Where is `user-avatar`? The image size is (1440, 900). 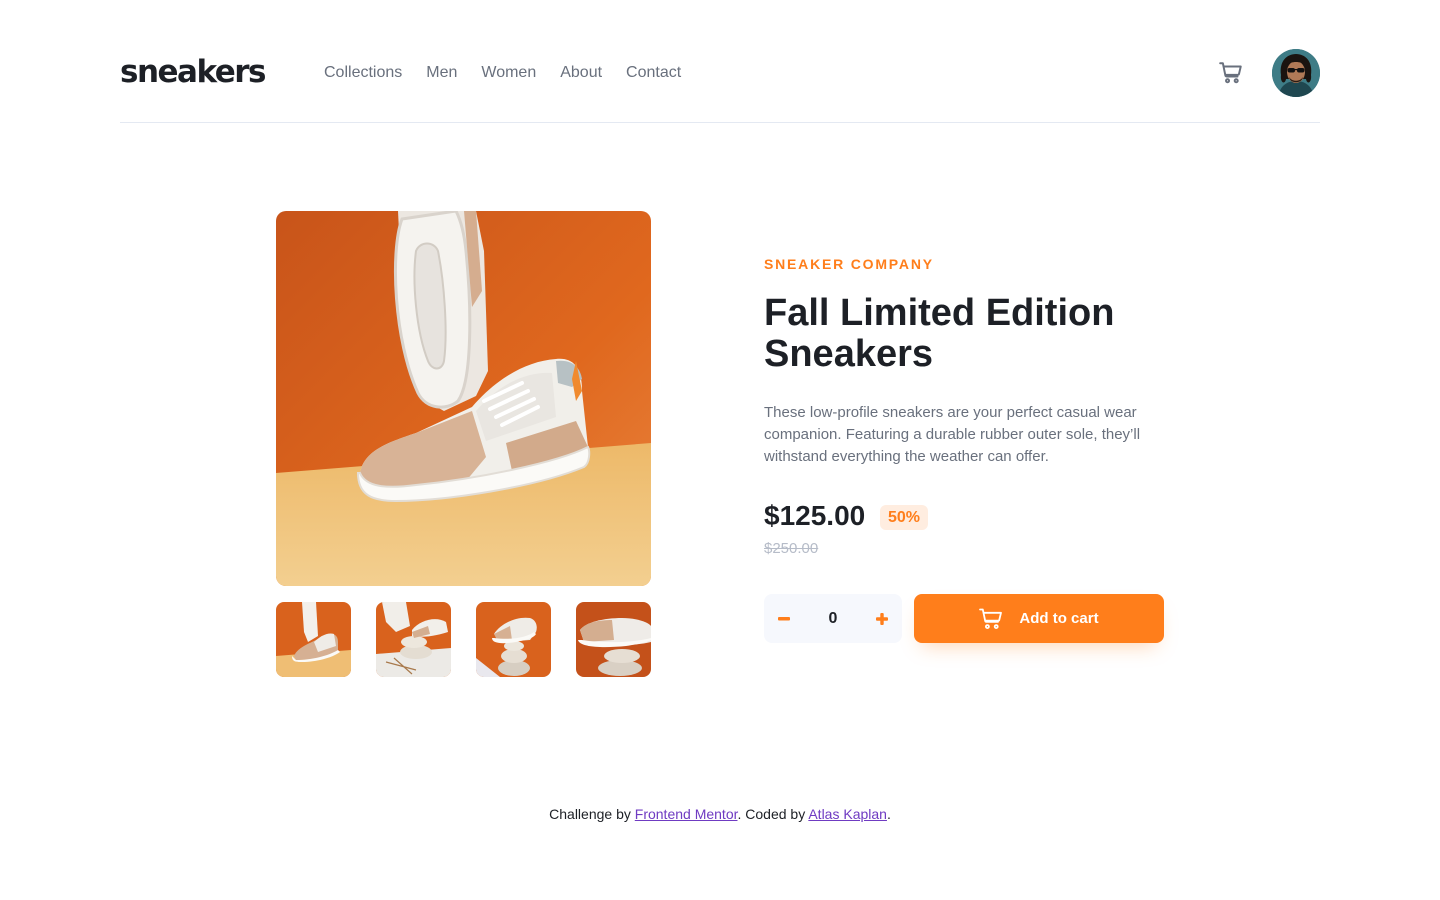
user-avatar is located at coordinates (1296, 73).